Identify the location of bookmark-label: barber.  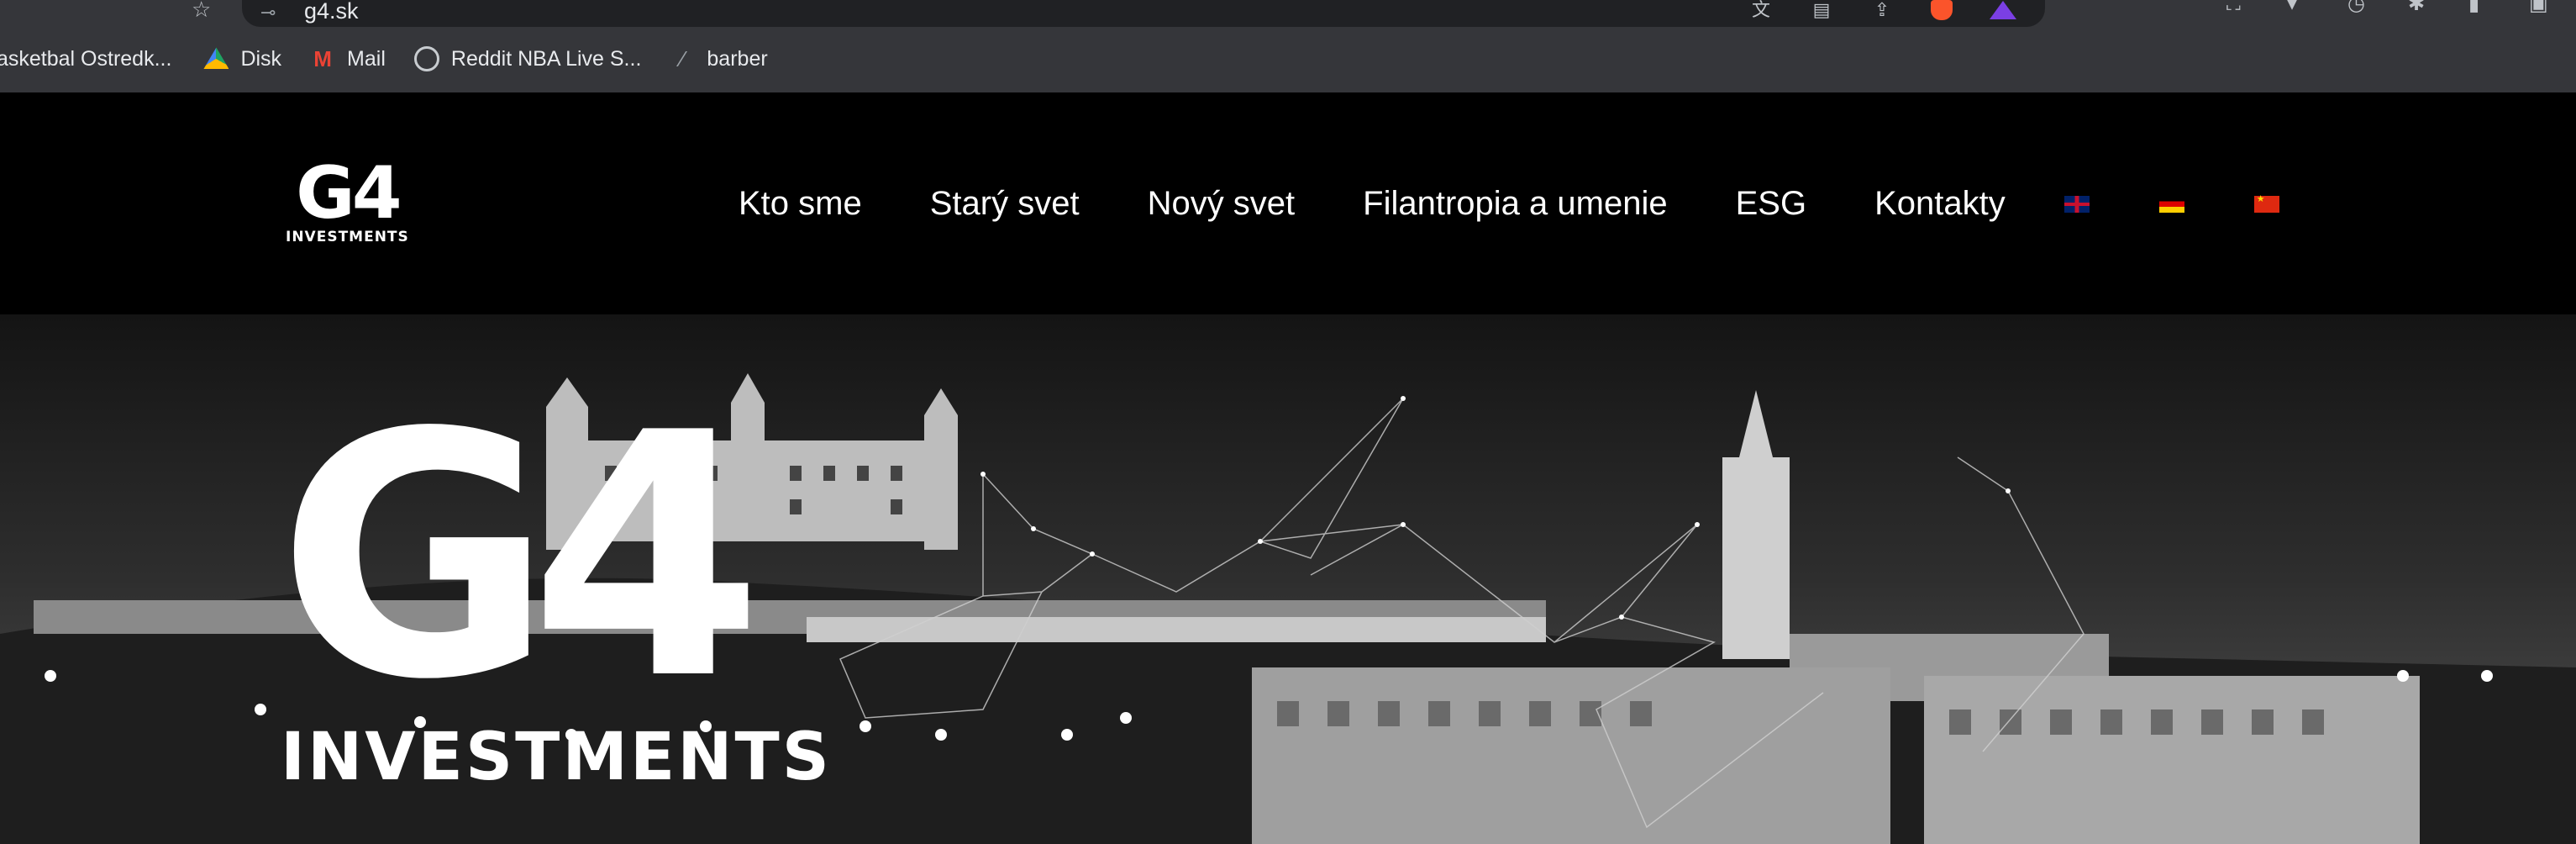
(737, 58).